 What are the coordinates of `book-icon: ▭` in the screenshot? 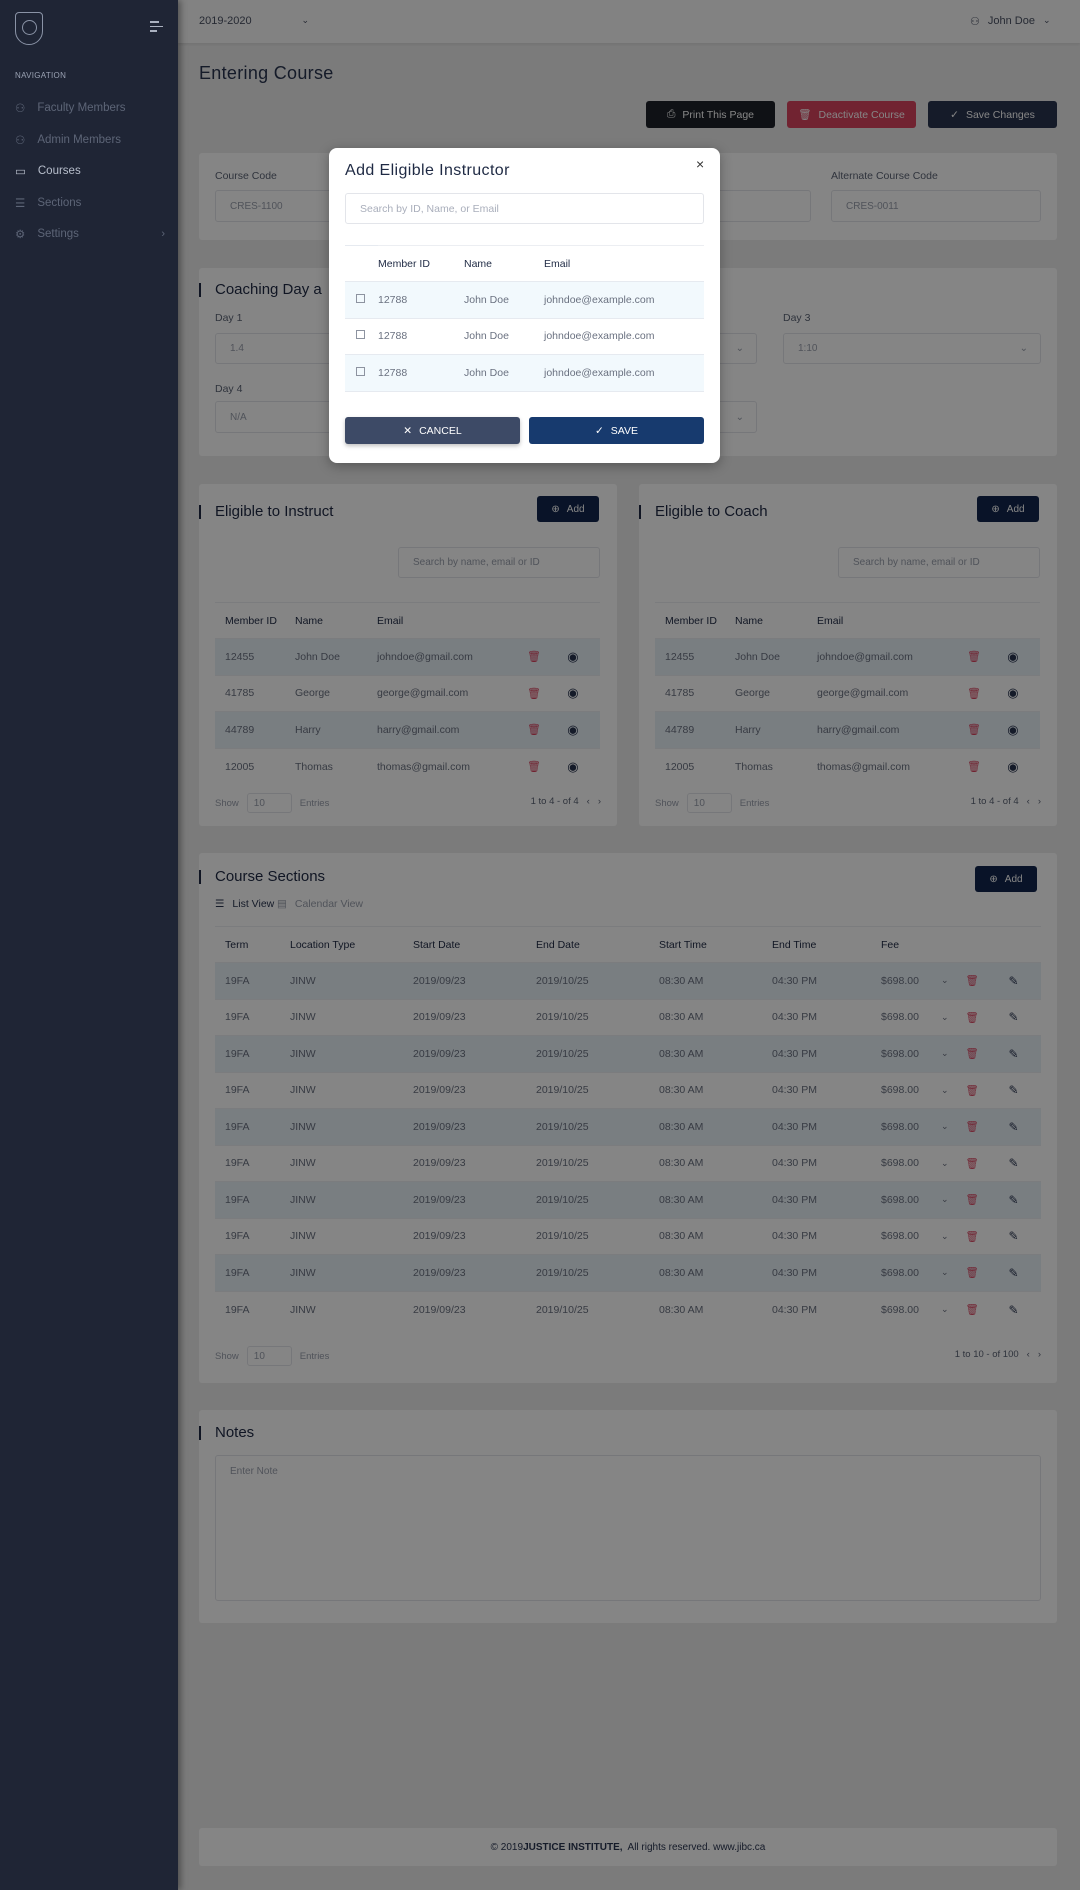 It's located at (20, 172).